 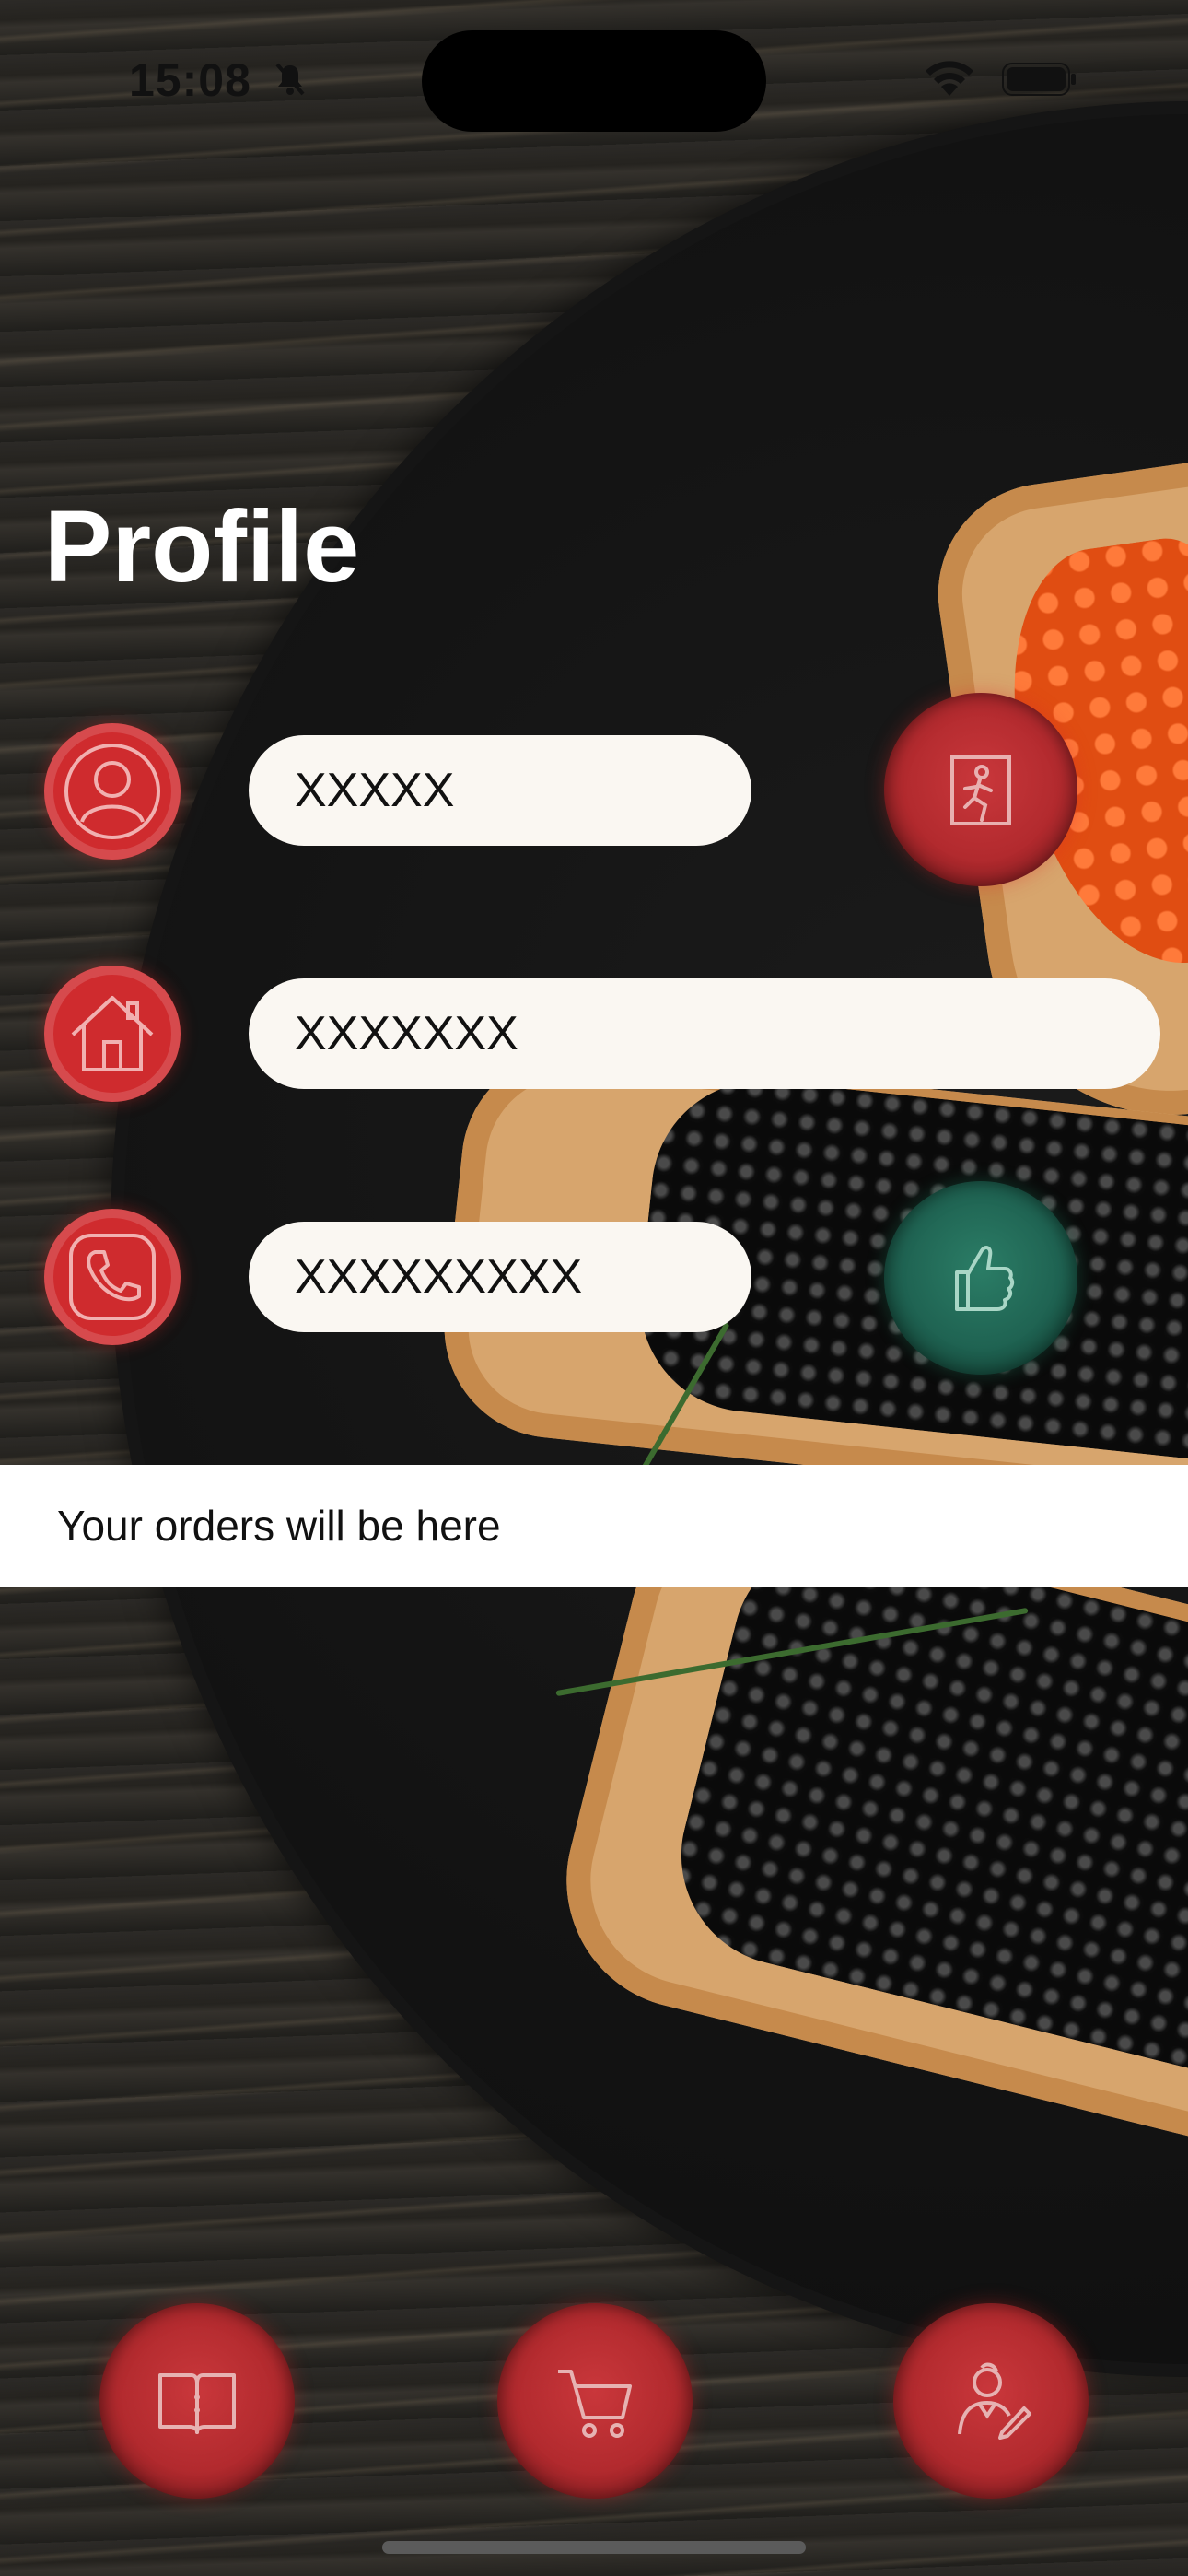 I want to click on silent-bell-icon, so click(x=290, y=79).